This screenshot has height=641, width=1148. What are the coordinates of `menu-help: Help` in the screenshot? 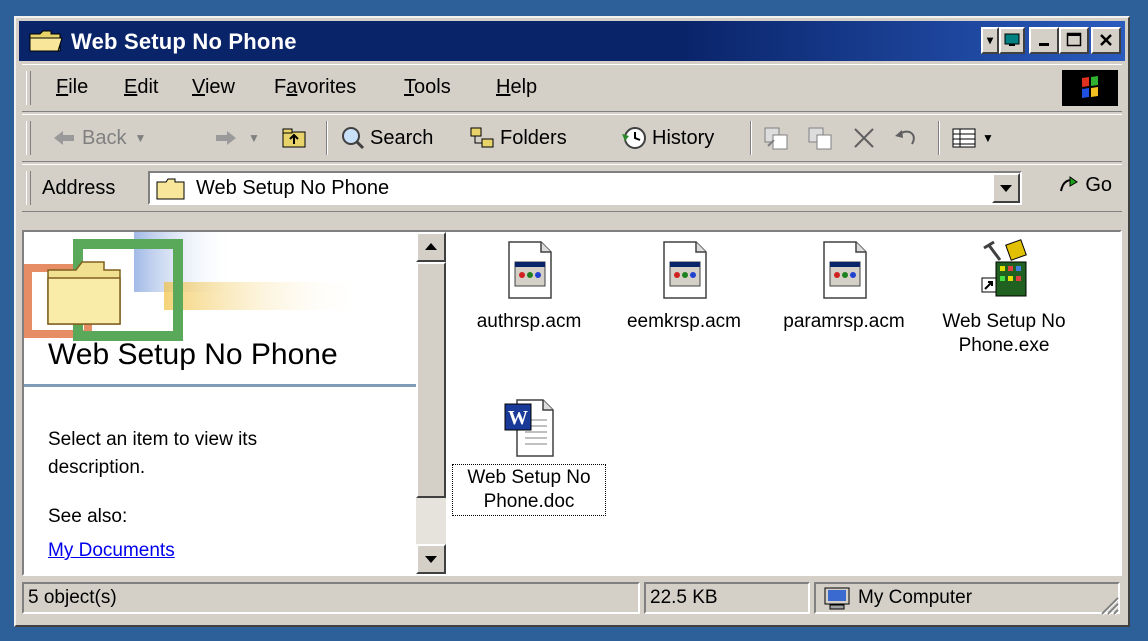 It's located at (516, 87).